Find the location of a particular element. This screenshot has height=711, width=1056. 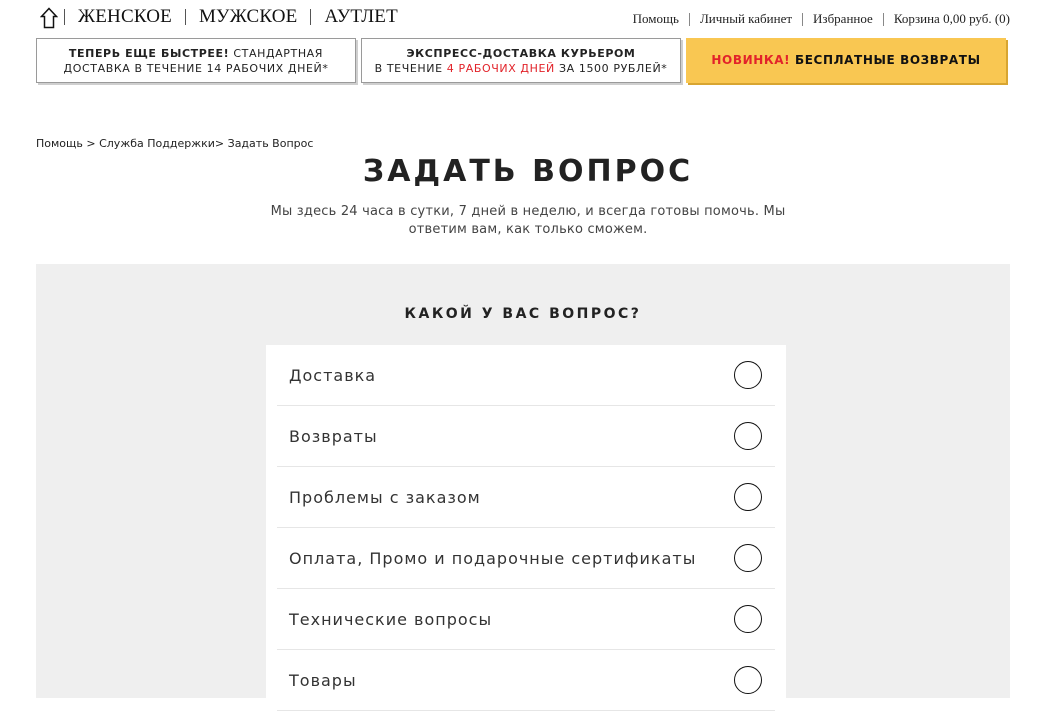

nav-men: МУЖСКОЕ is located at coordinates (248, 17).